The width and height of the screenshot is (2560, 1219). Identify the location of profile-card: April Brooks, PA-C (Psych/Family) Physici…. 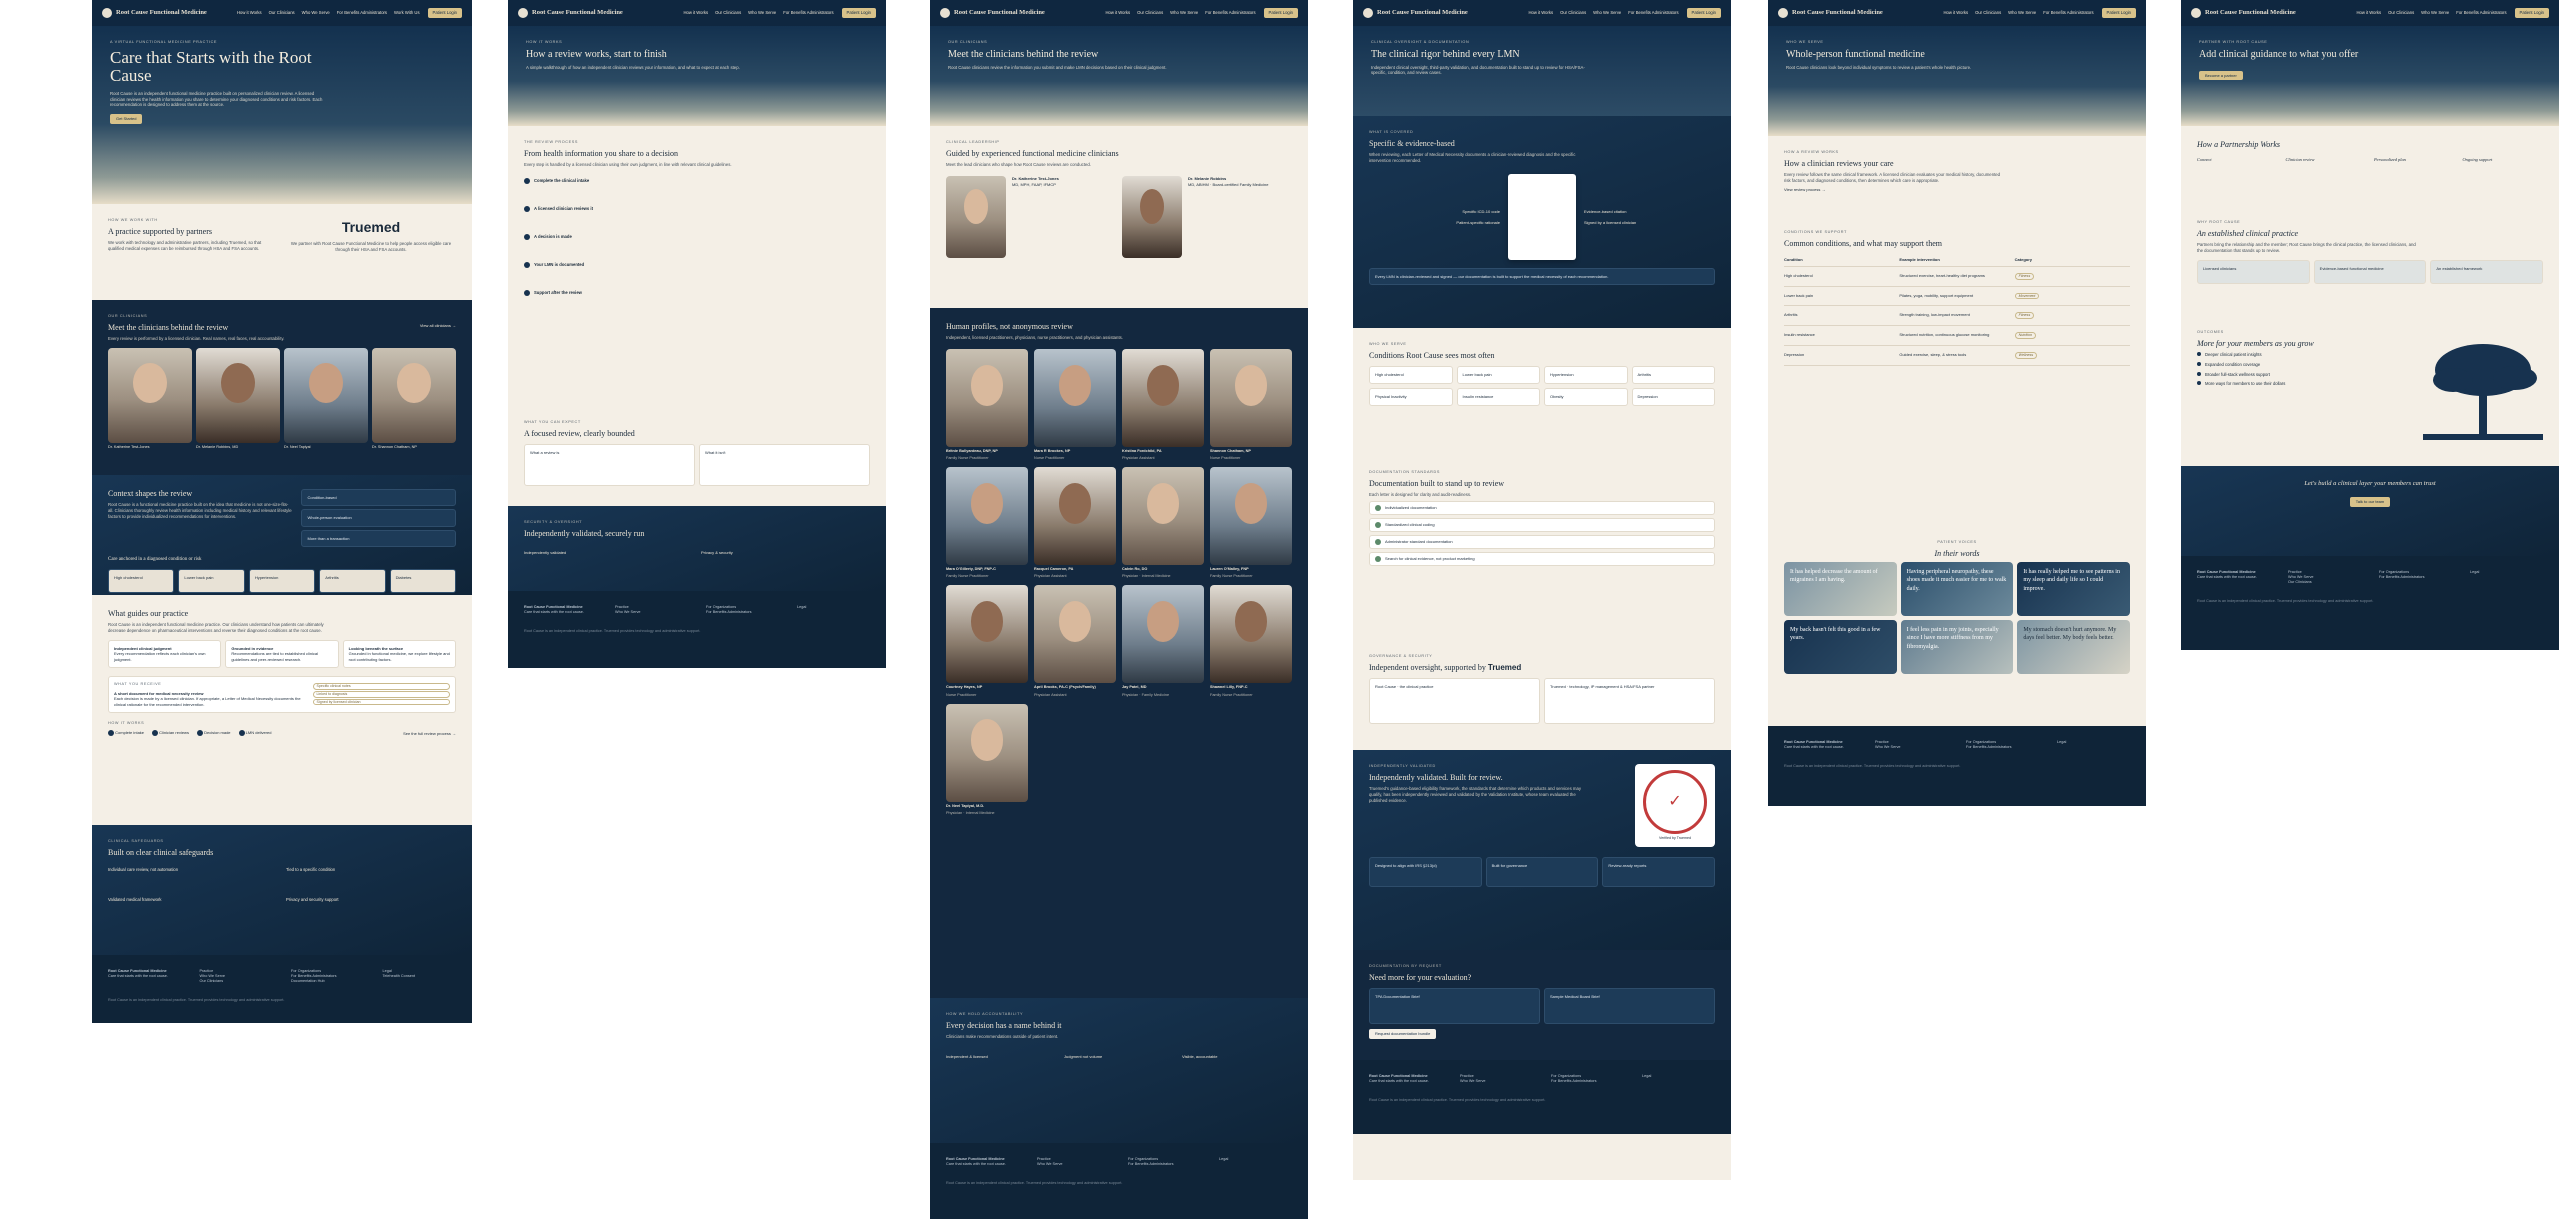
(1075, 641).